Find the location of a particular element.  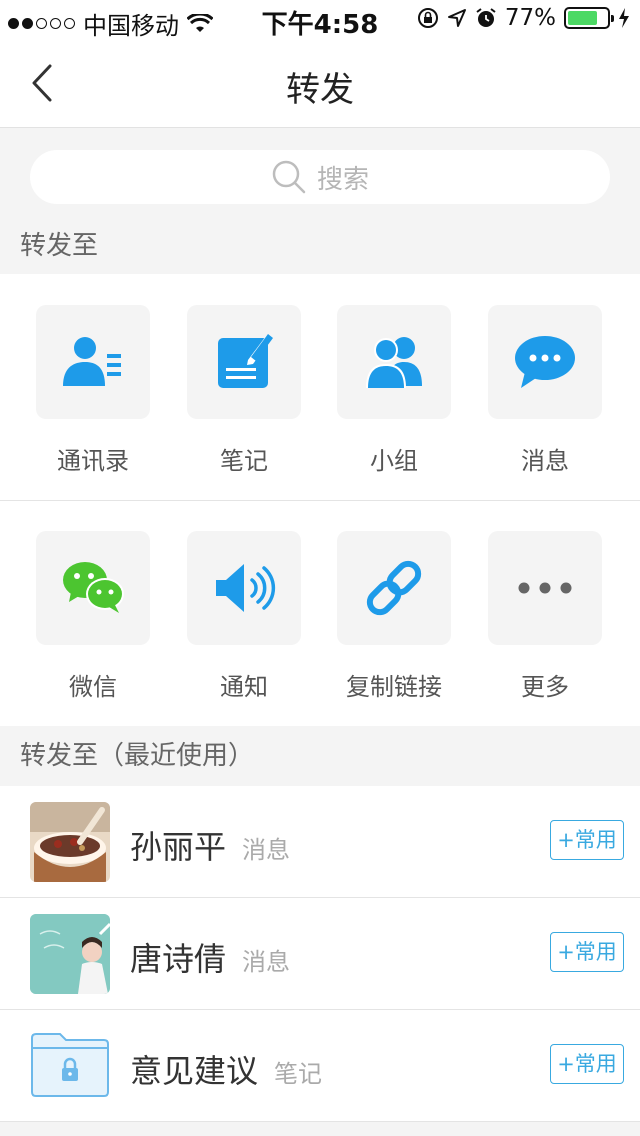

recent-name: 唐诗倩 is located at coordinates (178, 959).